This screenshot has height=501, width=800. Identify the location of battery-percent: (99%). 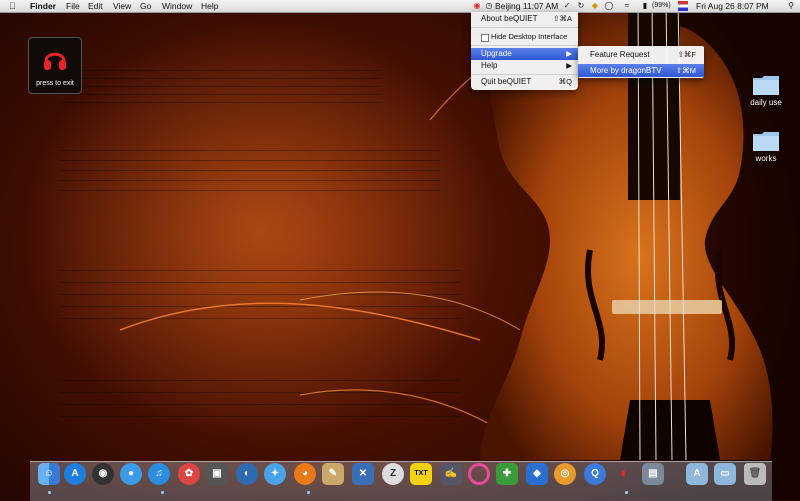
(661, 6).